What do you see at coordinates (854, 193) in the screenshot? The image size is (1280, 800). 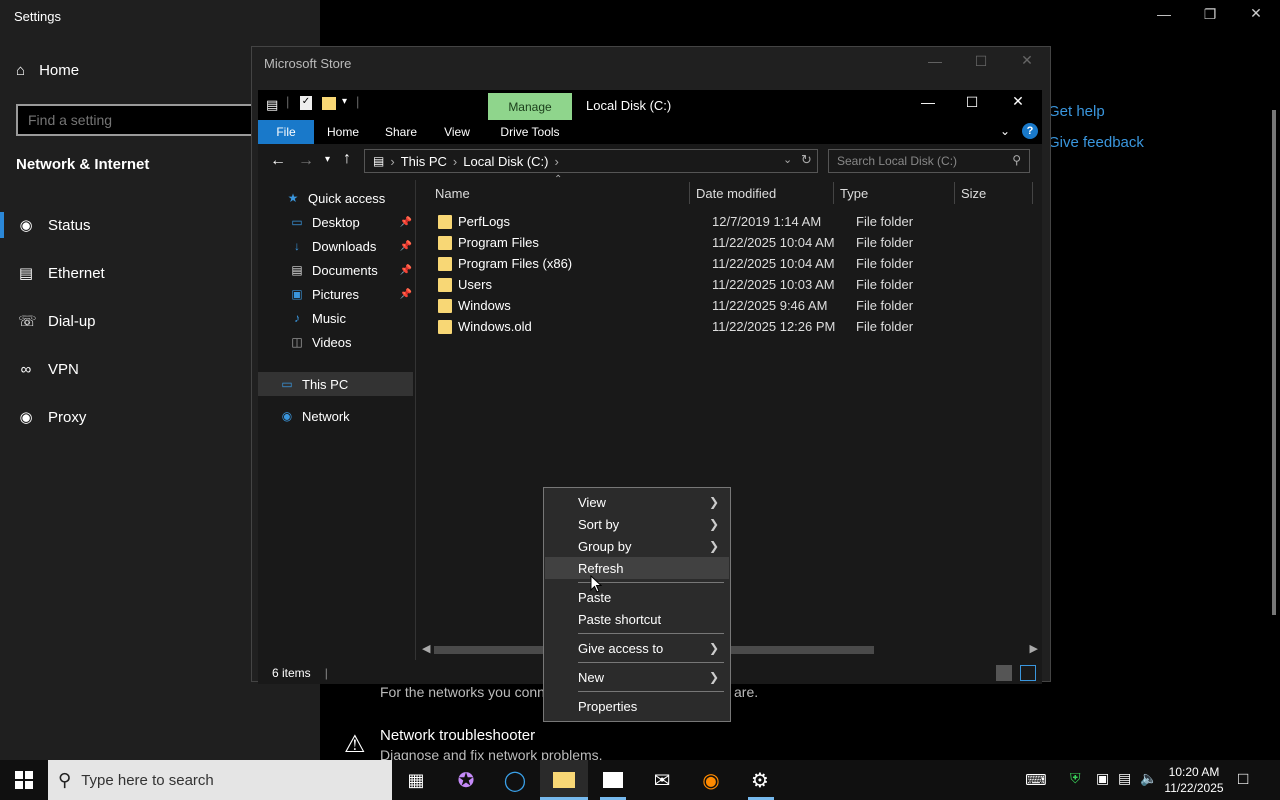 I see `column-type: Type` at bounding box center [854, 193].